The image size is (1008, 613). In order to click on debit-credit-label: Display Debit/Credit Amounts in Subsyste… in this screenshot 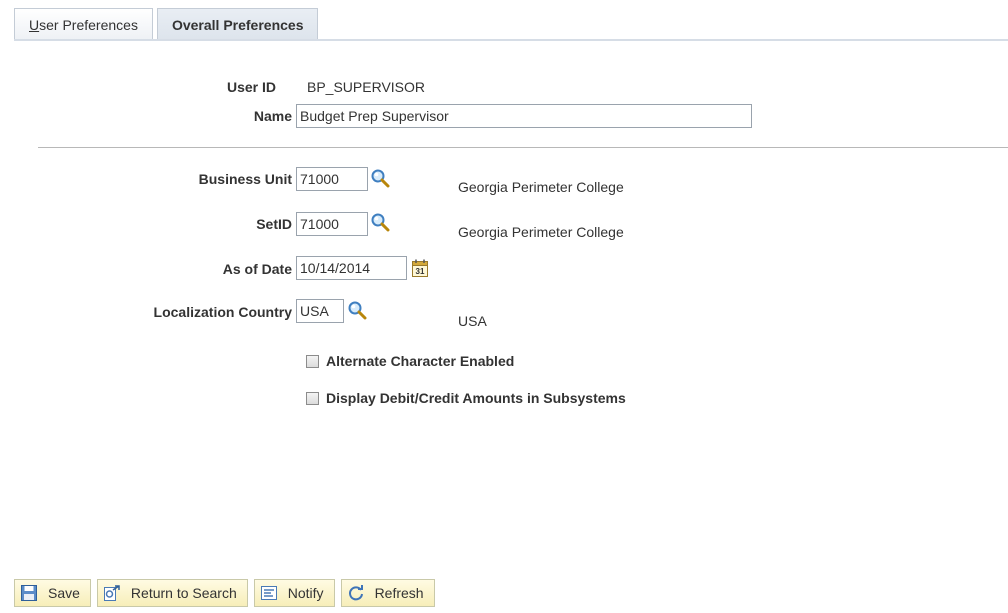, I will do `click(476, 398)`.